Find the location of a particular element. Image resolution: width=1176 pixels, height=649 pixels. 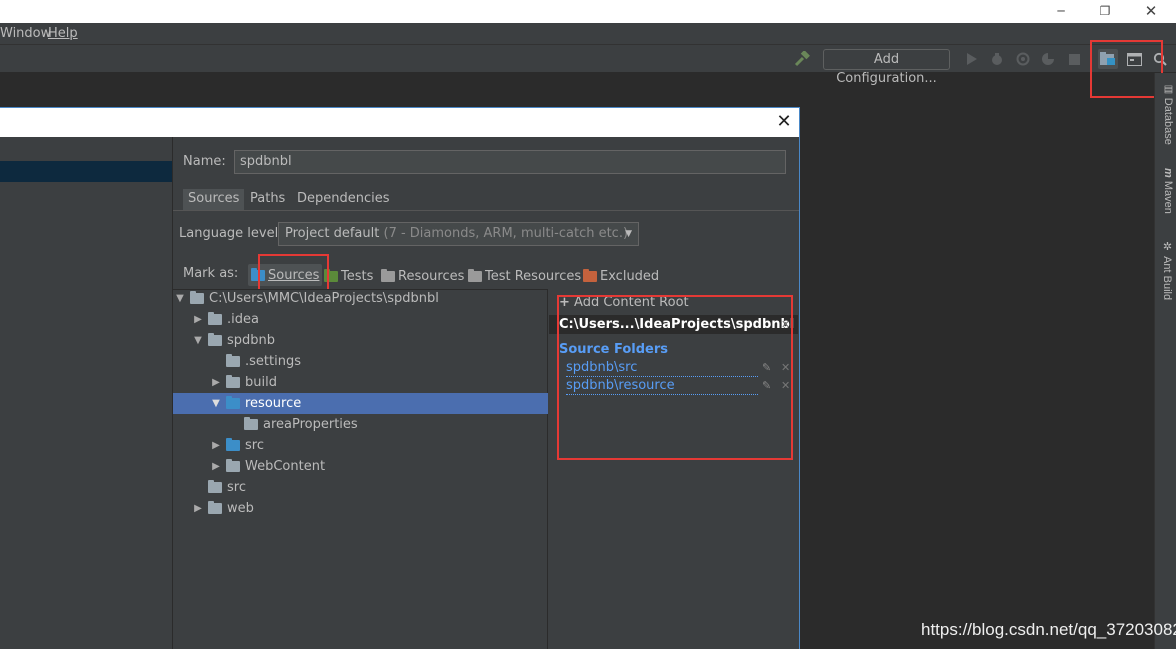

tree-node-label: build is located at coordinates (261, 382).